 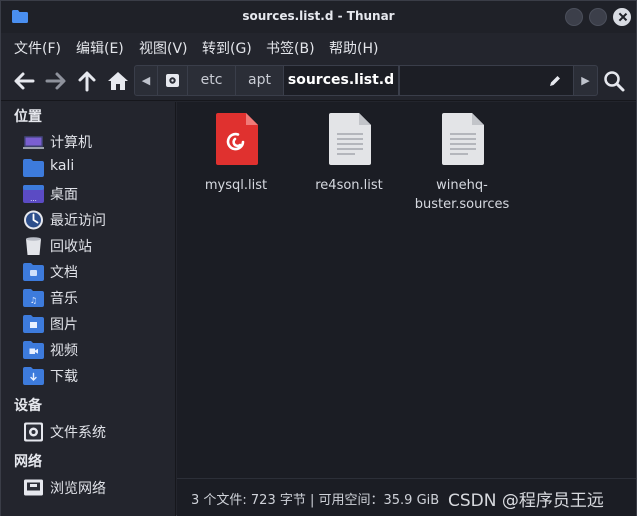 What do you see at coordinates (555, 81) in the screenshot?
I see `pencil-icon` at bounding box center [555, 81].